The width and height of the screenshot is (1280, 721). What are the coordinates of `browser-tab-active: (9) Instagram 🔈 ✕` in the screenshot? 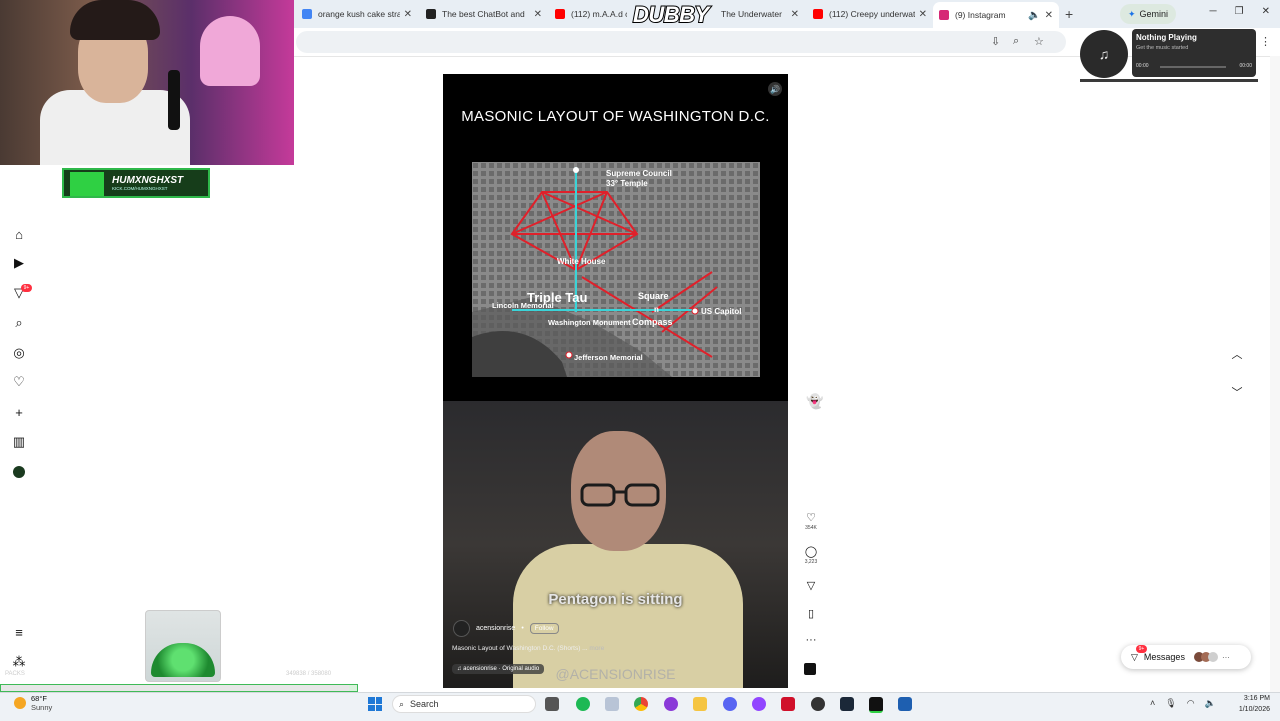 It's located at (996, 15).